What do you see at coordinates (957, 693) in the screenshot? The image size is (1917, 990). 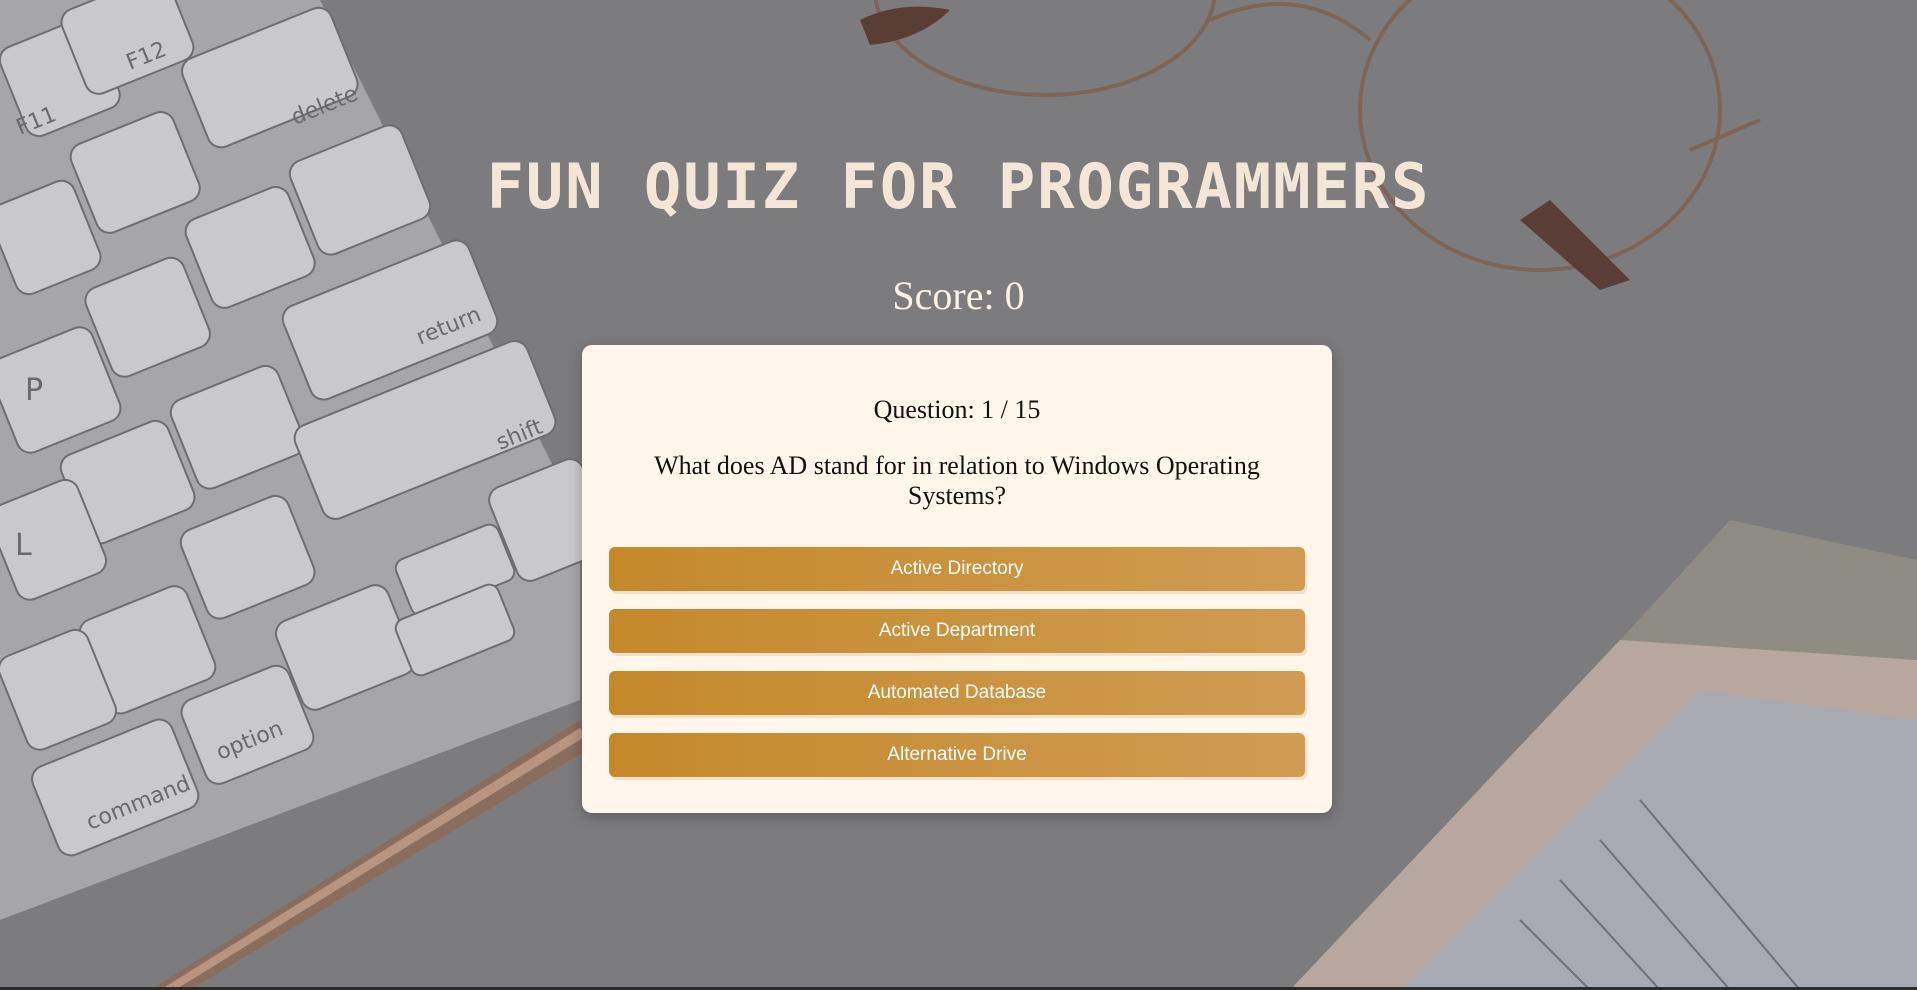 I see `answer-button-3: Automated Database` at bounding box center [957, 693].